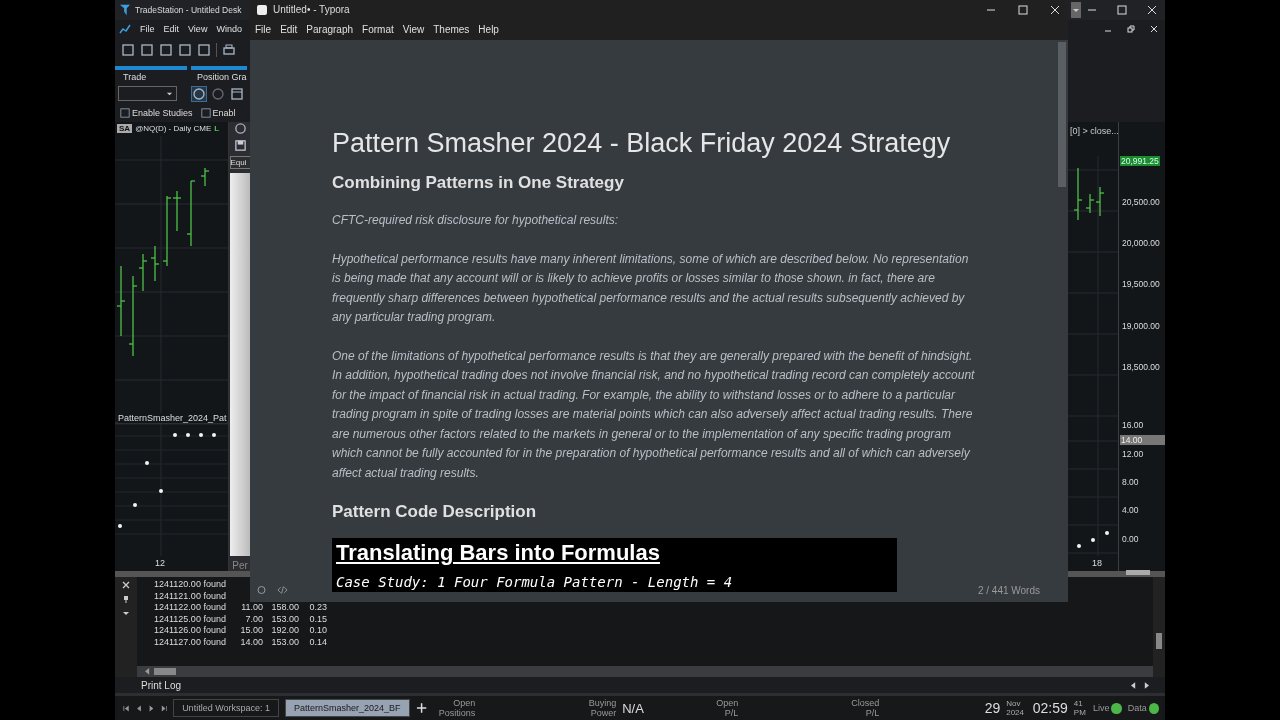 The image size is (1280, 720). What do you see at coordinates (633, 708) in the screenshot?
I see `status-value: N/A` at bounding box center [633, 708].